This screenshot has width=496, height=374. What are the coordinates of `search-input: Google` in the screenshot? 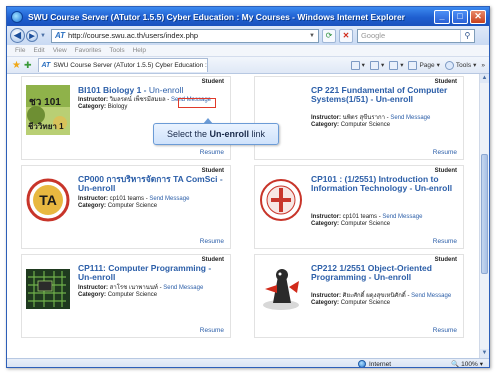 It's located at (410, 35).